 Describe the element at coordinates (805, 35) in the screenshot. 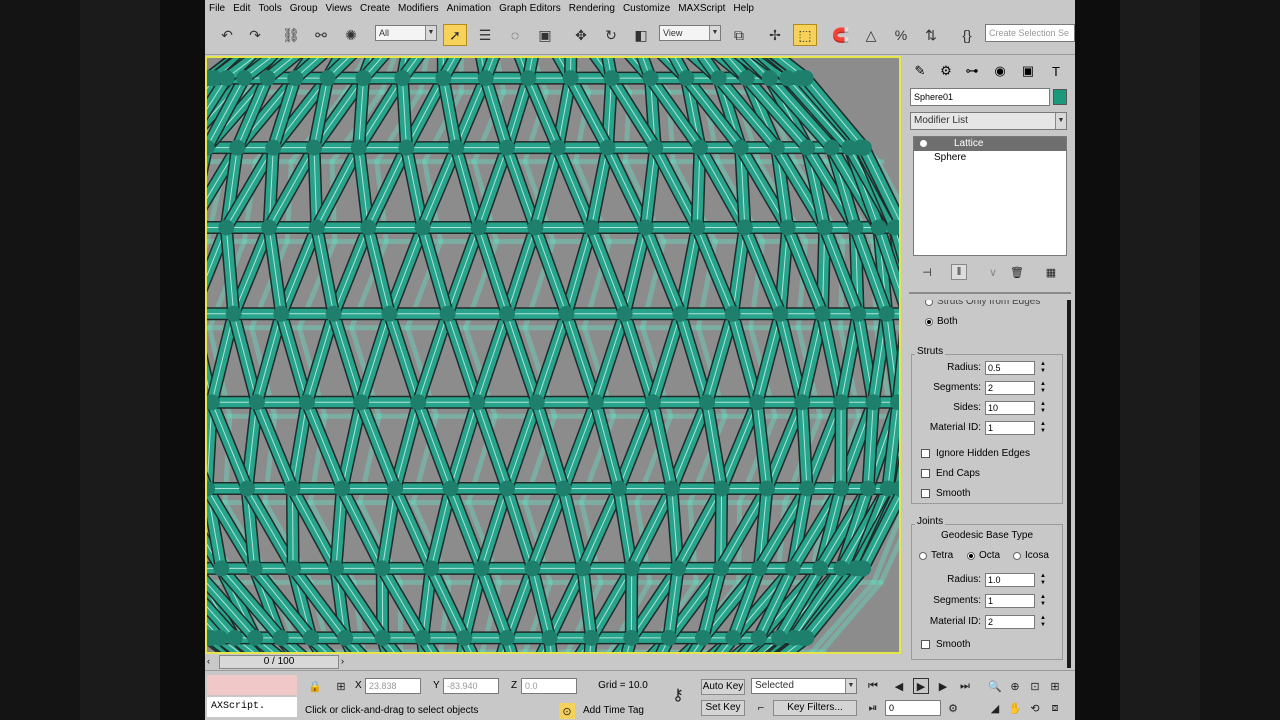

I see `keyboard-shortcut-override-icon: ⬚` at that location.